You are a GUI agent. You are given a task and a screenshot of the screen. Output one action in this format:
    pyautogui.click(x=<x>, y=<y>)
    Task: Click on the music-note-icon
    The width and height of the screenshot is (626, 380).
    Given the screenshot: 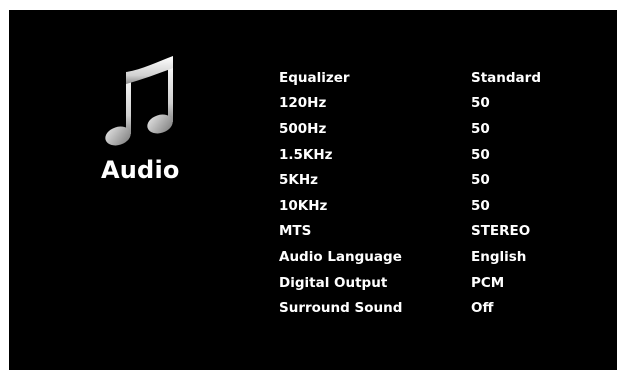 What is the action you would take?
    pyautogui.click(x=139, y=101)
    